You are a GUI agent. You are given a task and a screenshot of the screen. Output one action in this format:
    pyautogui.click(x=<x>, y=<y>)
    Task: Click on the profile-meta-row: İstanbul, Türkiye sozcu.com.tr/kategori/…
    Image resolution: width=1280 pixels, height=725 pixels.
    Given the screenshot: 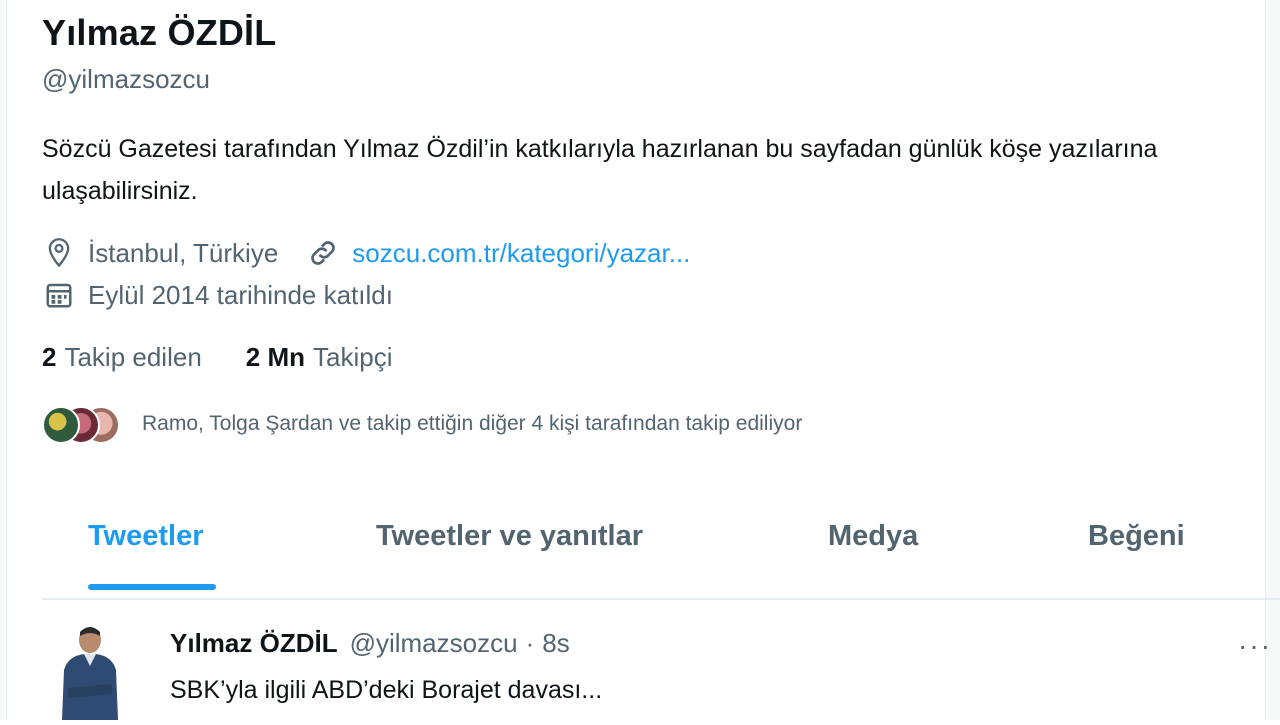 What is the action you would take?
    pyautogui.click(x=366, y=253)
    